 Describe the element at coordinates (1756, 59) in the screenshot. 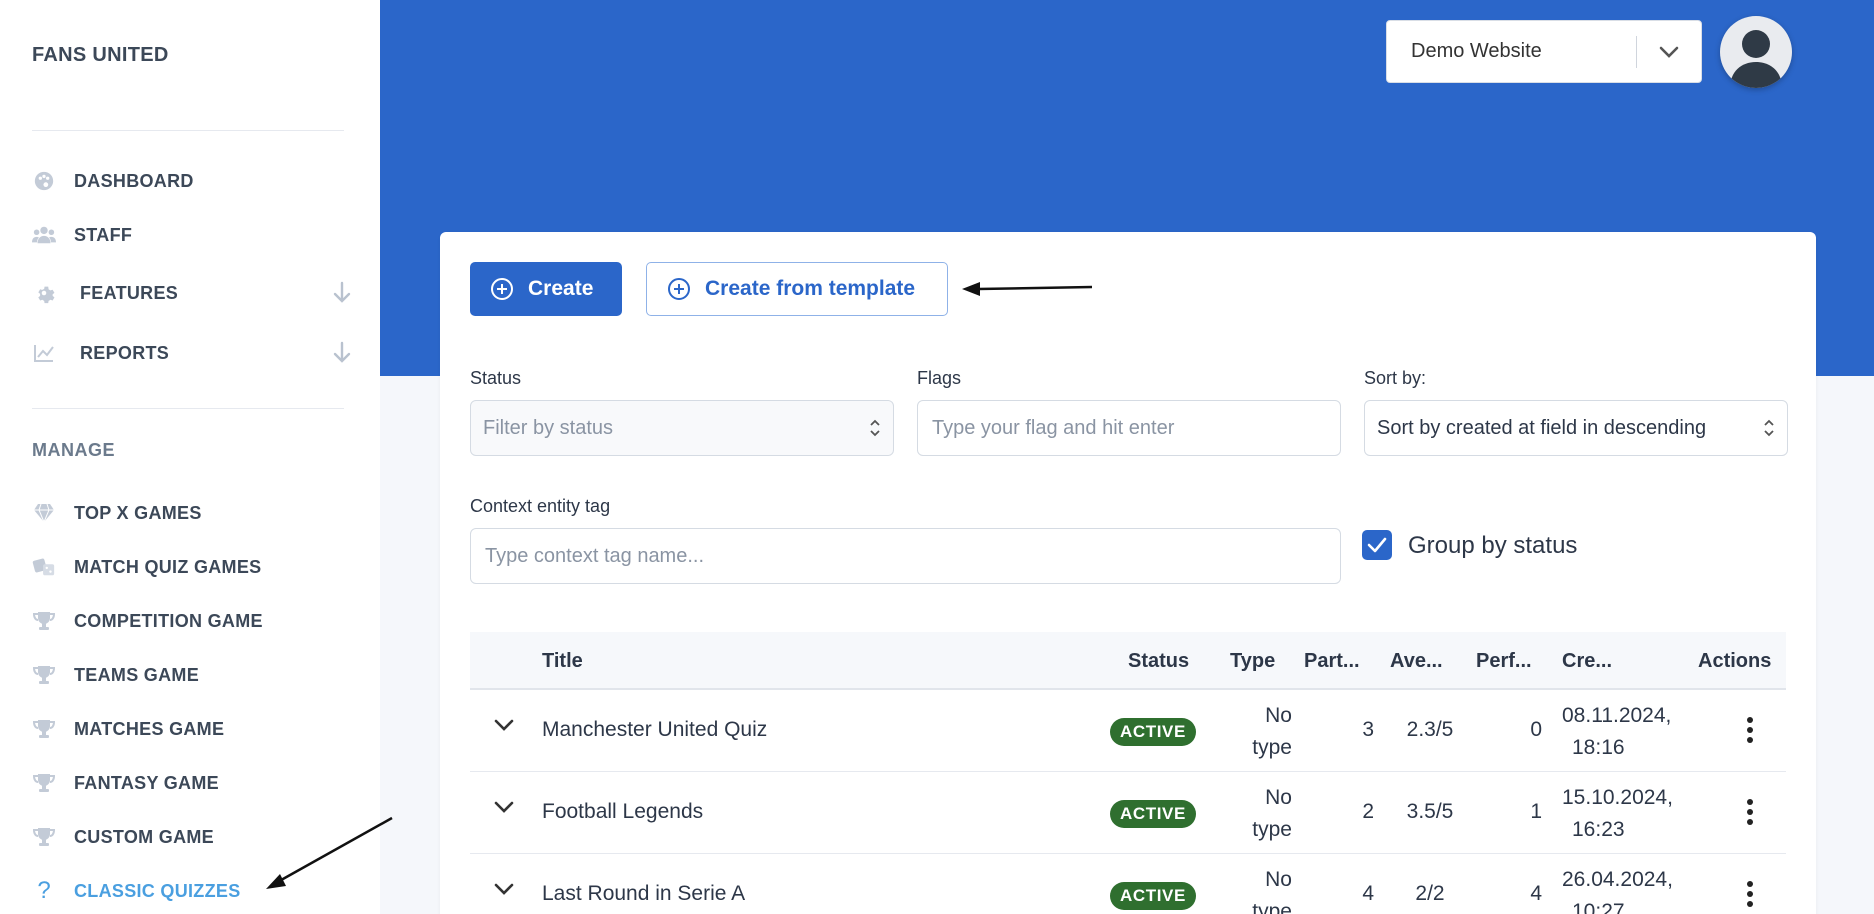

I see `user-icon` at that location.